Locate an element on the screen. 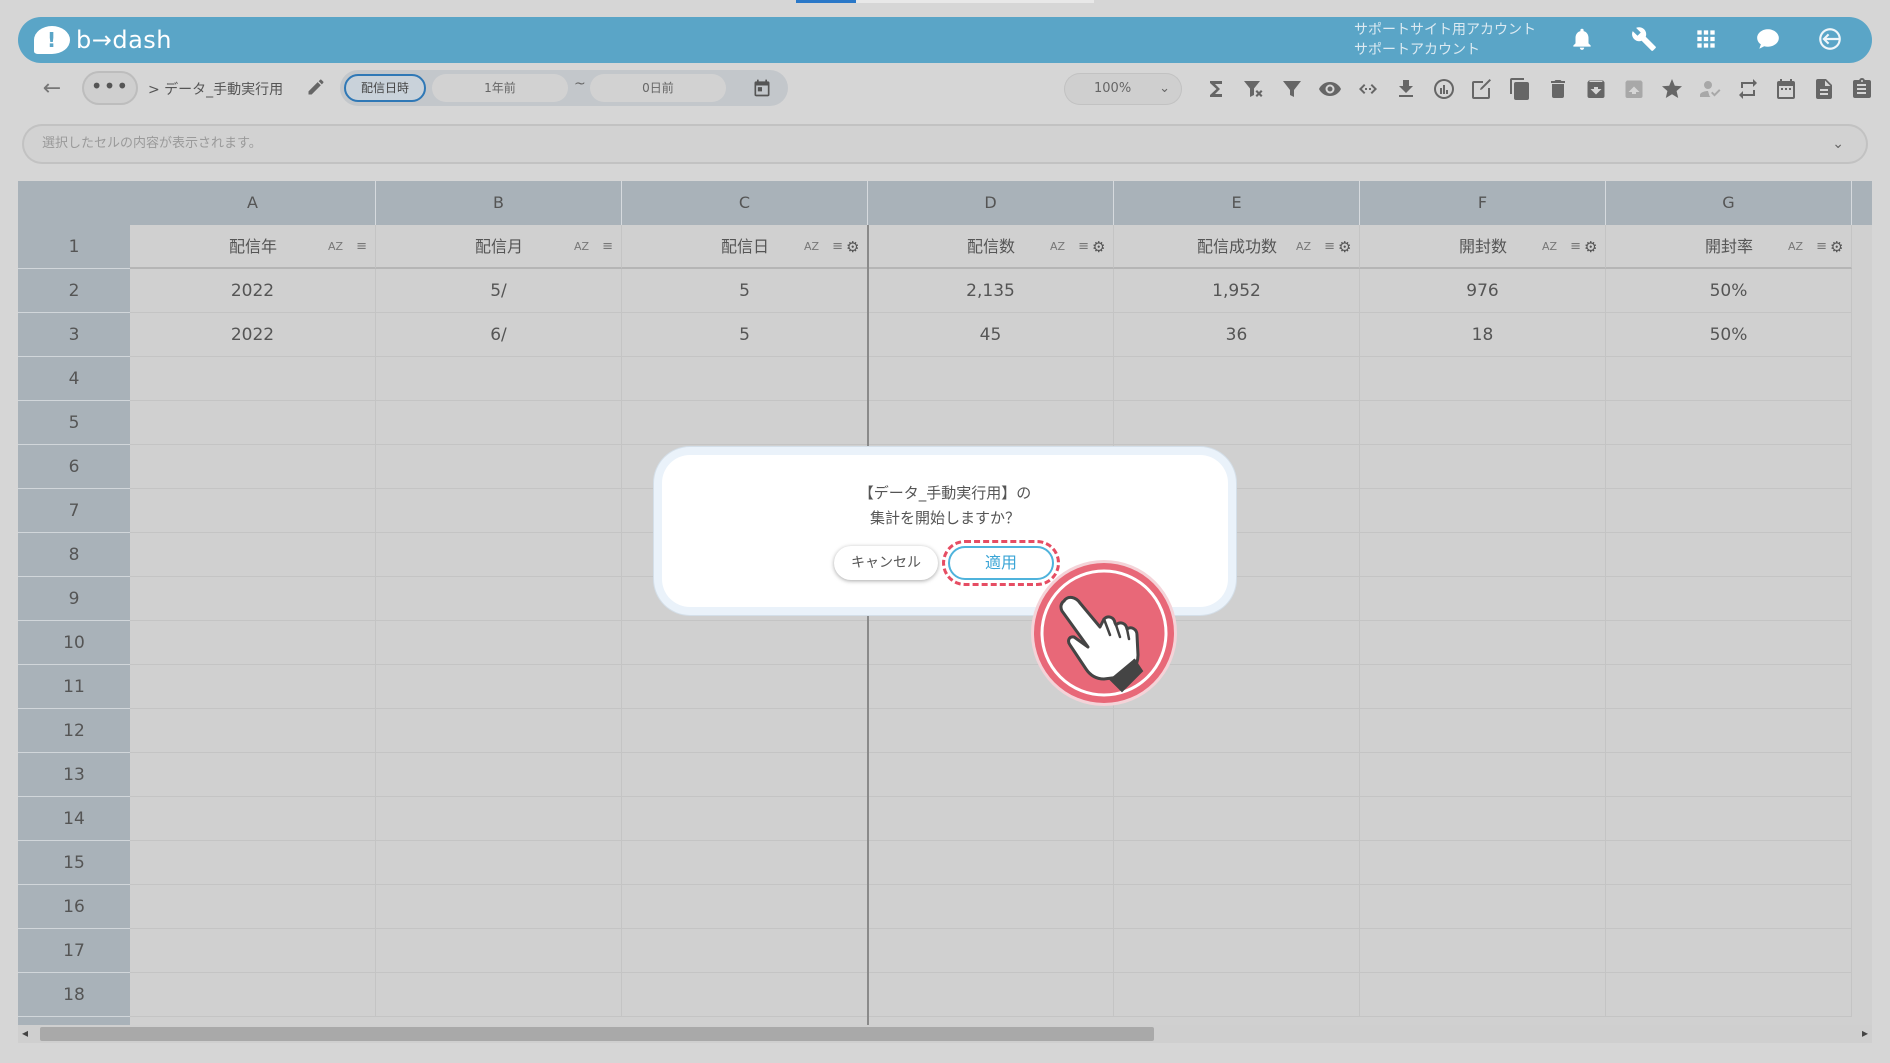  scrollbar-thumb is located at coordinates (597, 1034).